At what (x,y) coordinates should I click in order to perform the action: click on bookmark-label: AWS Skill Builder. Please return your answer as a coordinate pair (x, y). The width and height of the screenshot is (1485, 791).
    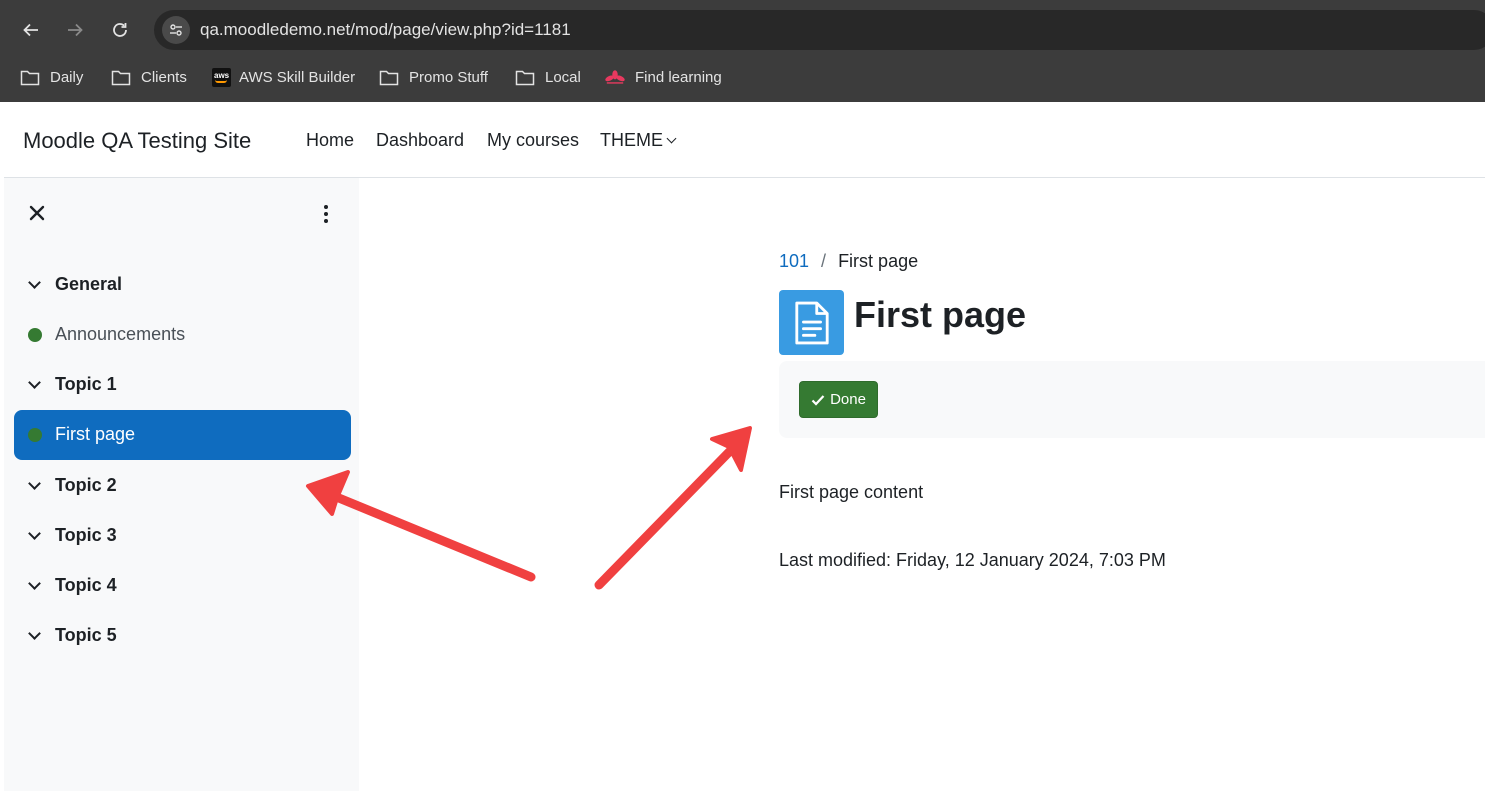
    Looking at the image, I should click on (297, 77).